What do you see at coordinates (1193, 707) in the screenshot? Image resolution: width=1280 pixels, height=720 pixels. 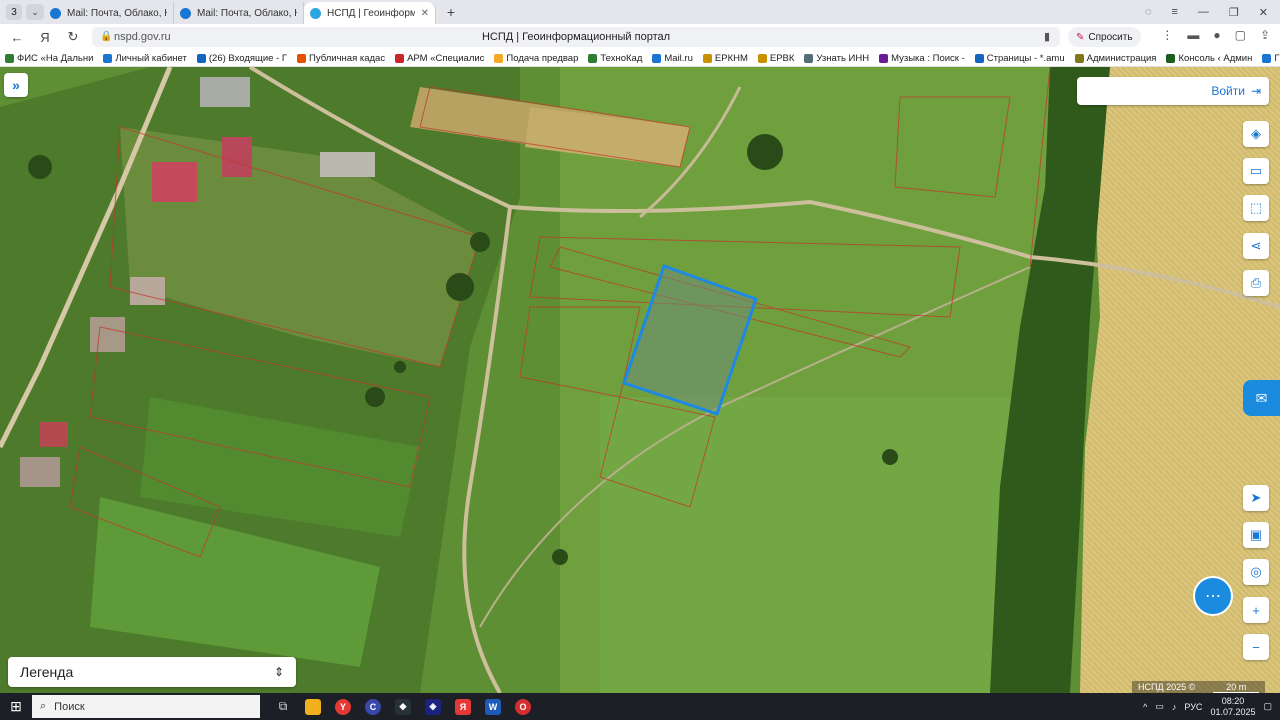 I see `language-indicator: РУС` at bounding box center [1193, 707].